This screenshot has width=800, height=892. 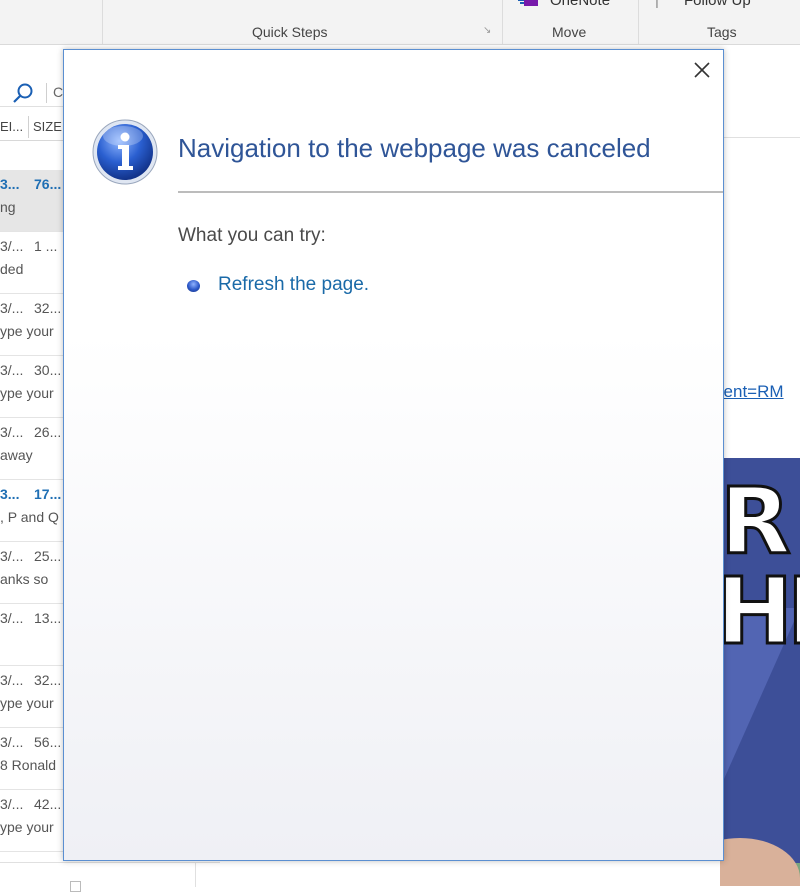 What do you see at coordinates (722, 32) in the screenshot?
I see `tags-group-label: Tags` at bounding box center [722, 32].